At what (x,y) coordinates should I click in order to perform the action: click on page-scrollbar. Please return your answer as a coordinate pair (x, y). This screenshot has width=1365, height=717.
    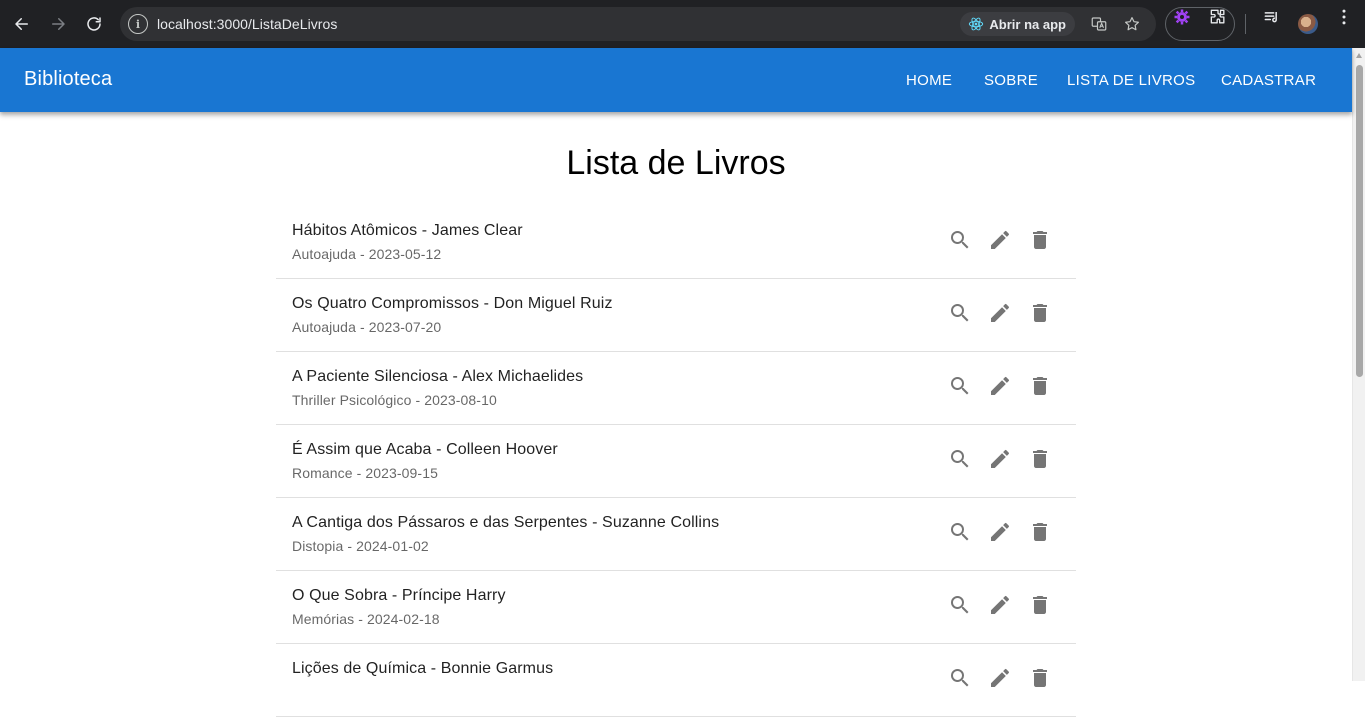
    Looking at the image, I should click on (1358, 364).